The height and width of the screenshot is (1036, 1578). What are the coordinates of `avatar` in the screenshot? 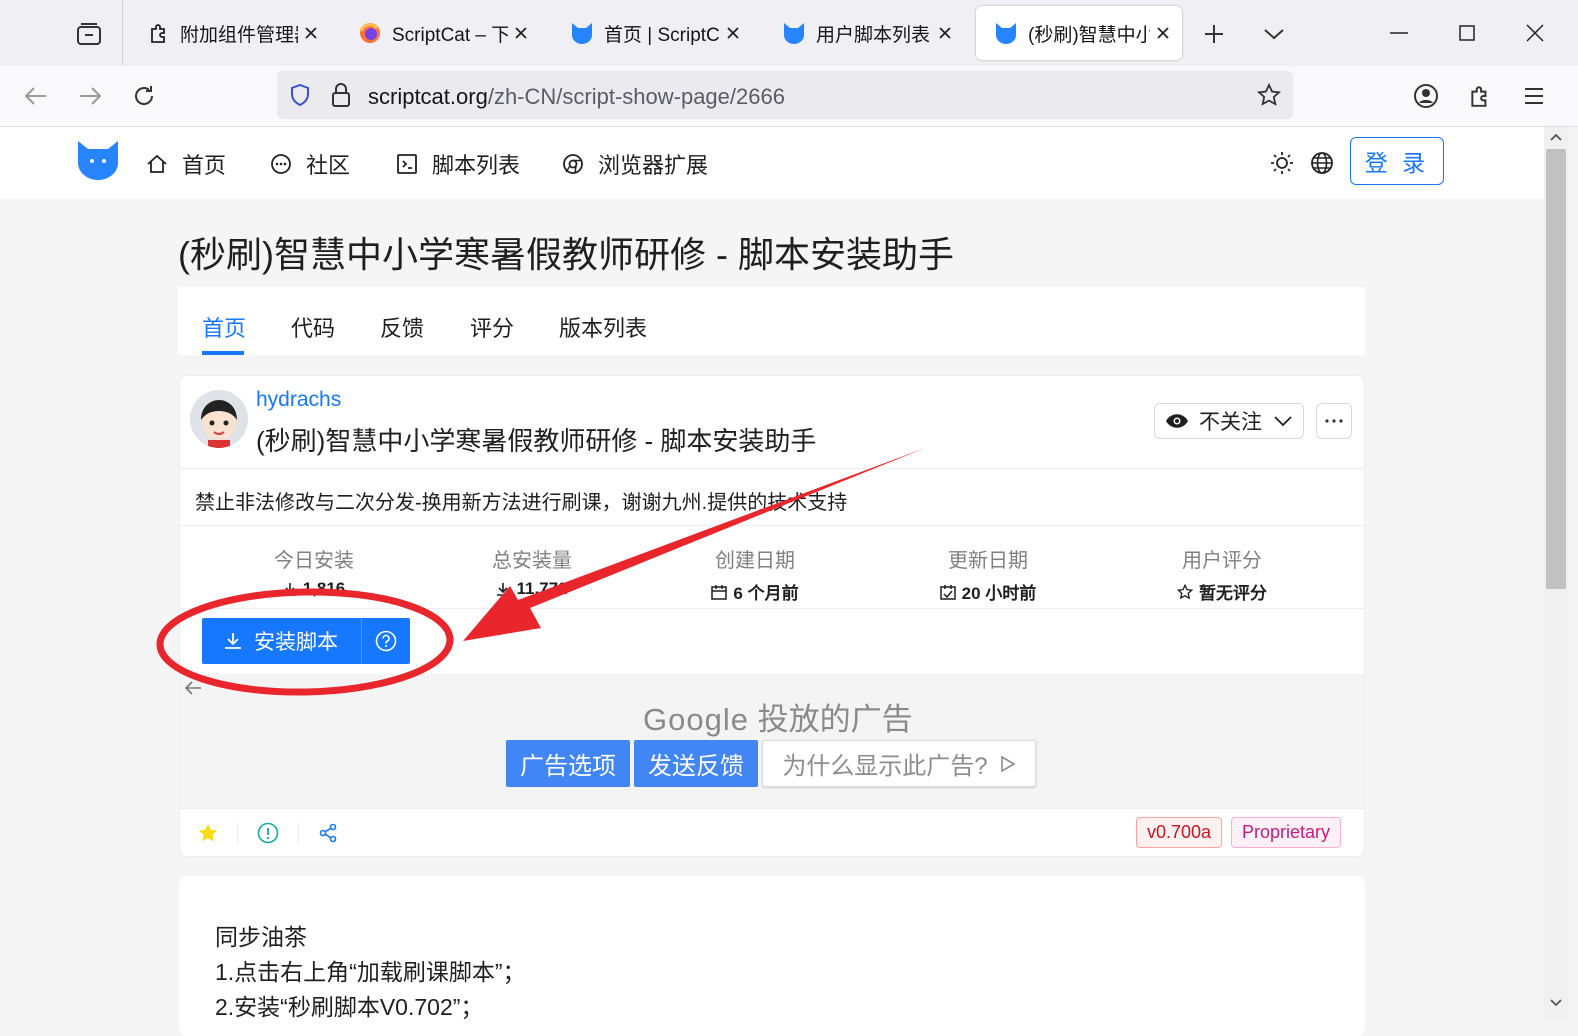 It's located at (219, 419).